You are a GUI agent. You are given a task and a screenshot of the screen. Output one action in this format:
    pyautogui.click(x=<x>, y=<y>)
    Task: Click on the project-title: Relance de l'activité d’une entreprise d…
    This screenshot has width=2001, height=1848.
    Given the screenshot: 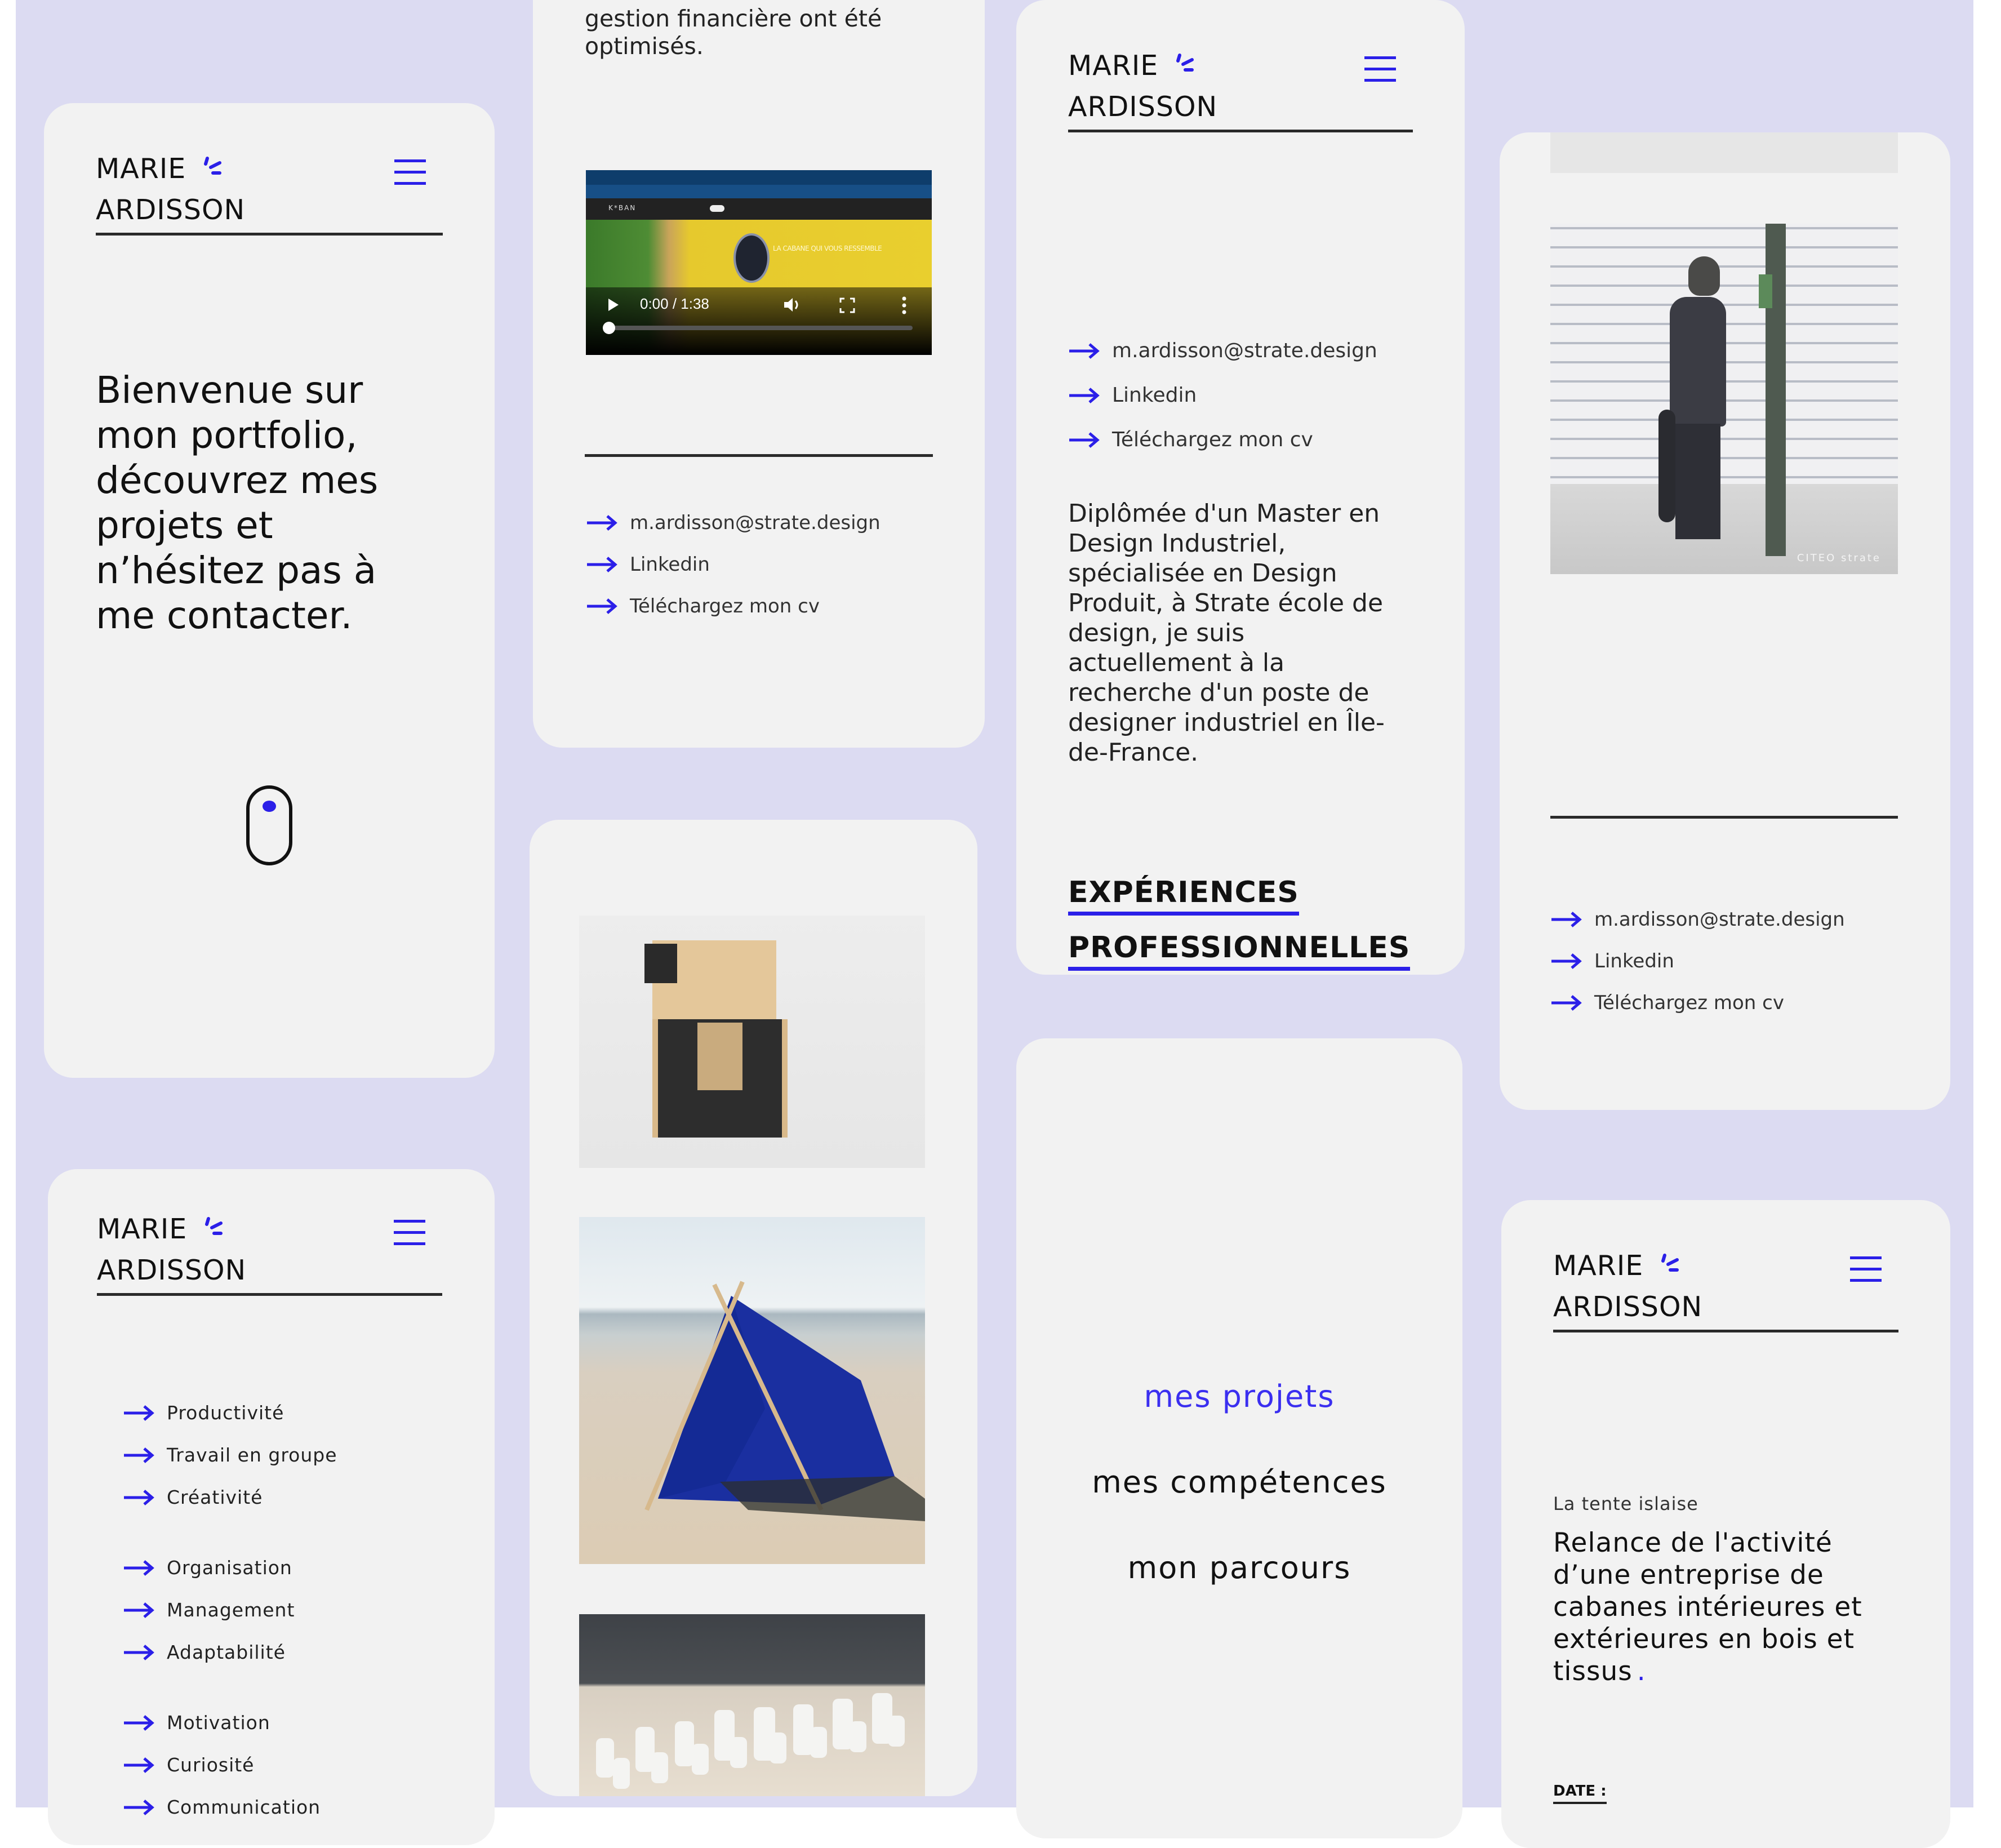 What is the action you would take?
    pyautogui.click(x=1707, y=1607)
    